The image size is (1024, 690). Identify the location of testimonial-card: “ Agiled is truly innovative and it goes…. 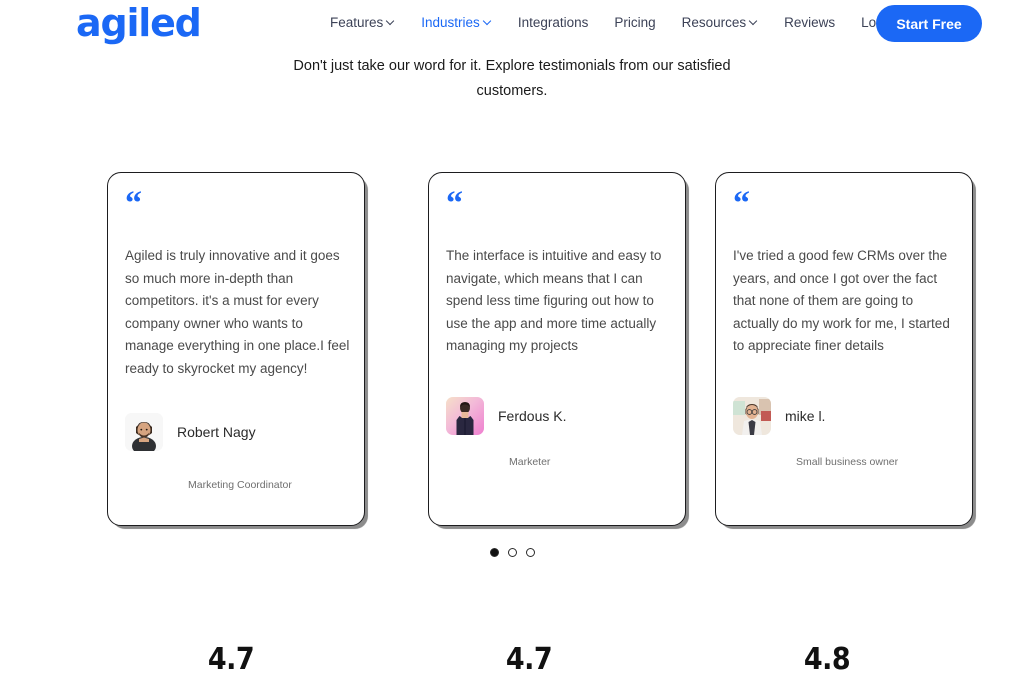
(236, 349).